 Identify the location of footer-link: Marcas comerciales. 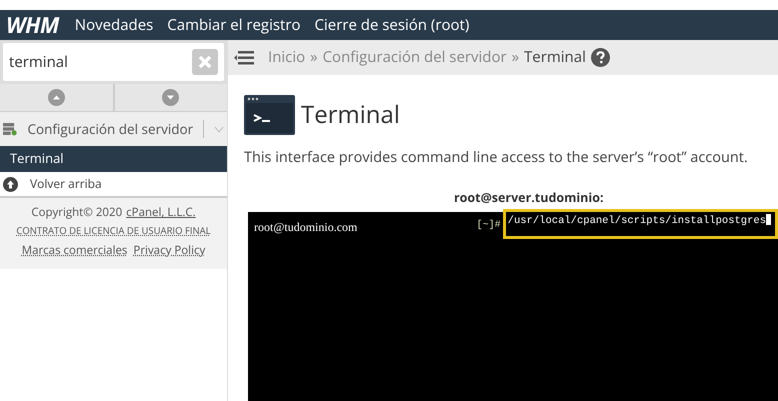
(75, 250).